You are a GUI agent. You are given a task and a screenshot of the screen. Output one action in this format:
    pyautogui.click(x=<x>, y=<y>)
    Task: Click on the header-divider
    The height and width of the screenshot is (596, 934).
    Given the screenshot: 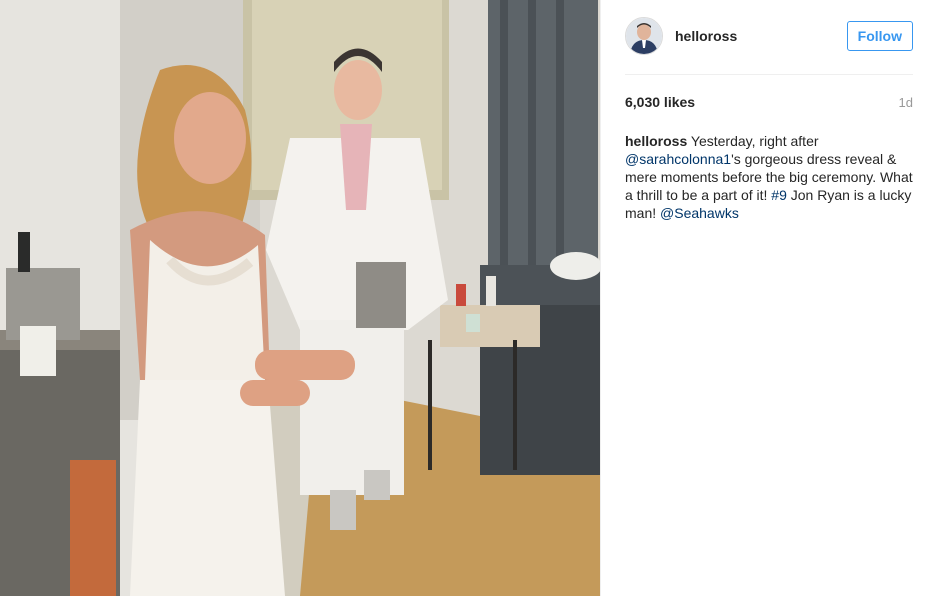 What is the action you would take?
    pyautogui.click(x=769, y=74)
    